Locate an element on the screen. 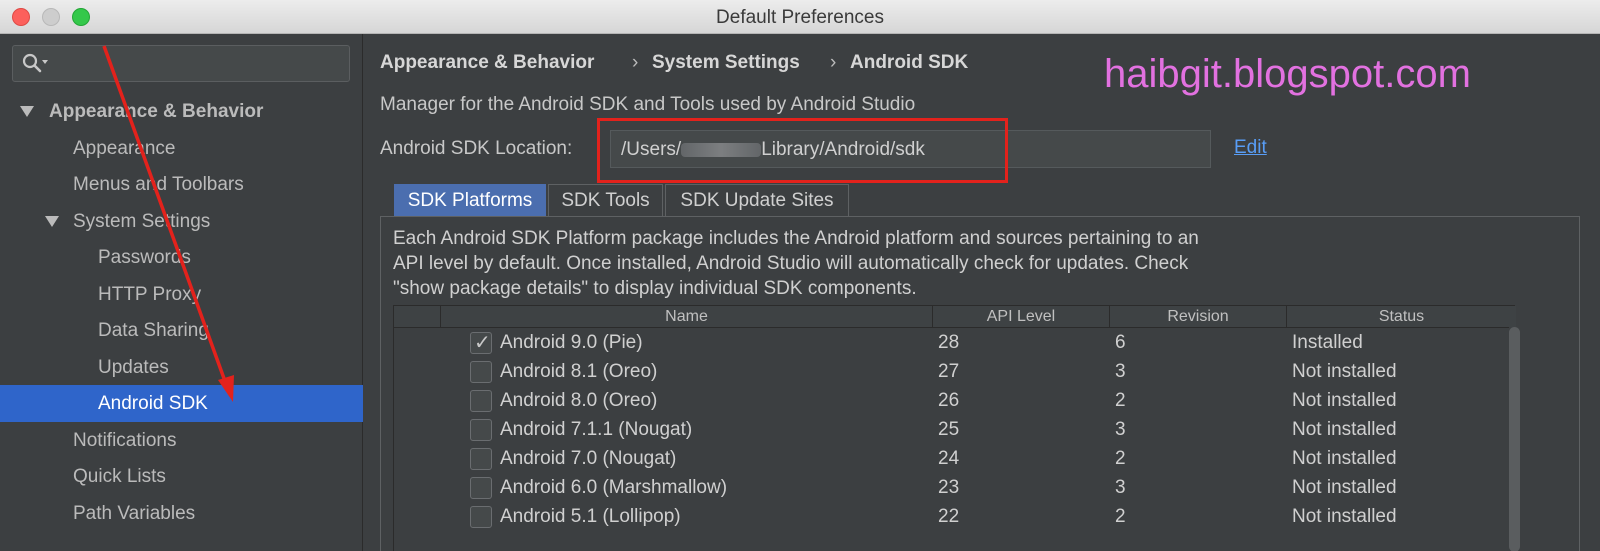 This screenshot has width=1600, height=551. sidebar-item-http-proxy: HTTP Proxy is located at coordinates (181, 294).